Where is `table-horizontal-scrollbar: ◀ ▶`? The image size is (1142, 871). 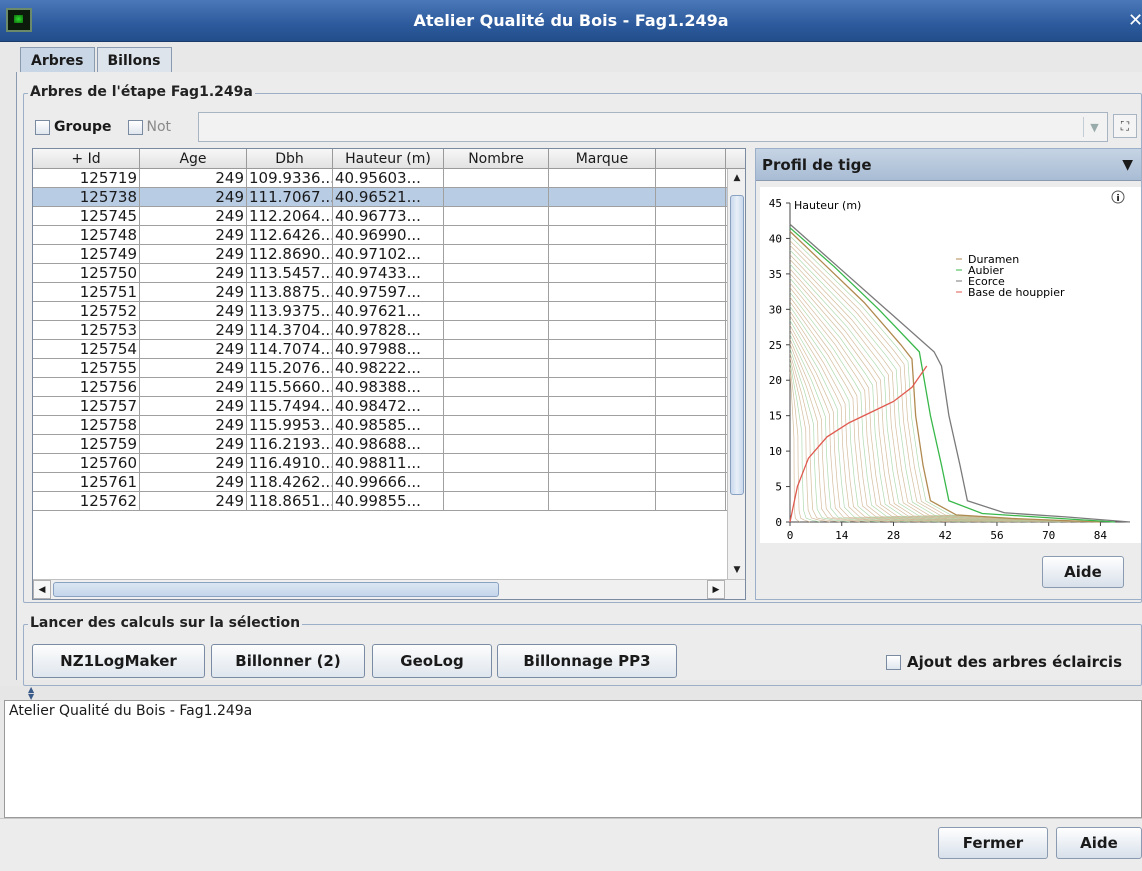
table-horizontal-scrollbar: ◀ ▶ is located at coordinates (389, 589).